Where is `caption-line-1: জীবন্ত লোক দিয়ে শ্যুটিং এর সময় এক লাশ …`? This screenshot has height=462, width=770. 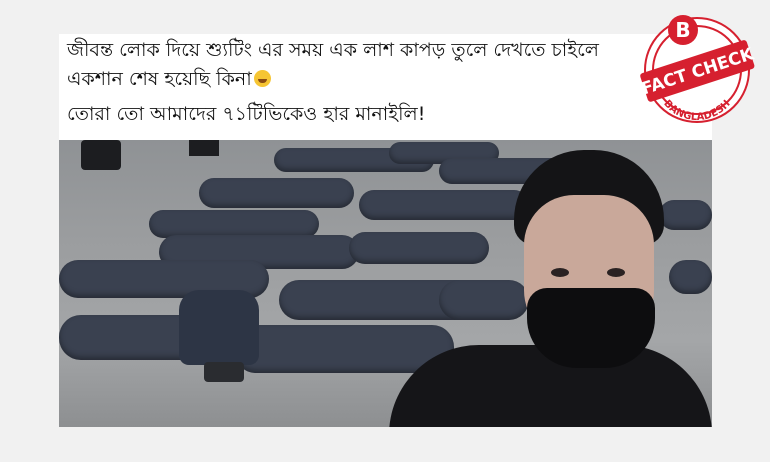 caption-line-1: জীবন্ত লোক দিয়ে শ্যুটিং এর সময় এক লাশ … is located at coordinates (333, 50).